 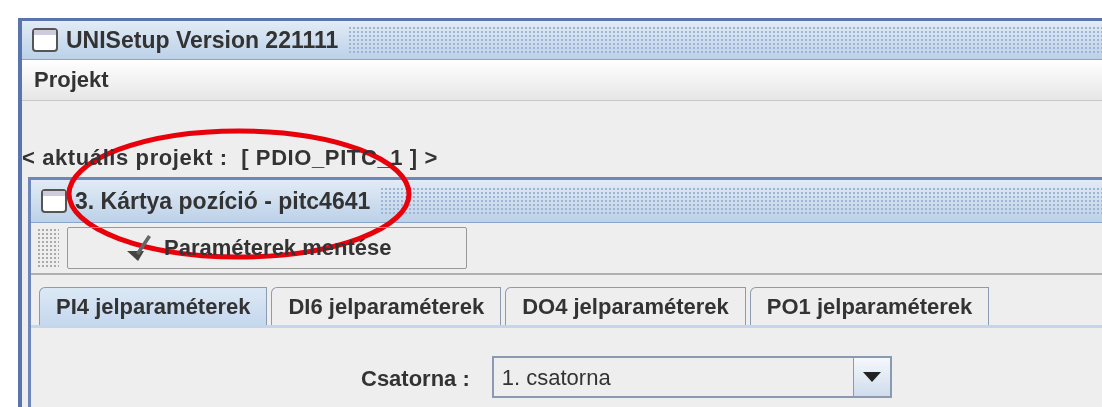 What do you see at coordinates (153, 306) in the screenshot?
I see `tab: PI4 jelparaméterek` at bounding box center [153, 306].